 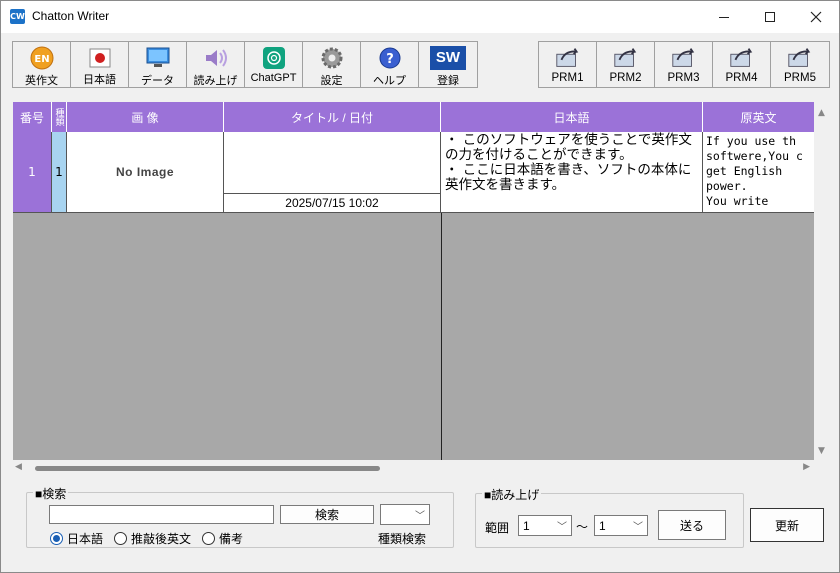 I want to click on minimize-button, so click(x=724, y=17).